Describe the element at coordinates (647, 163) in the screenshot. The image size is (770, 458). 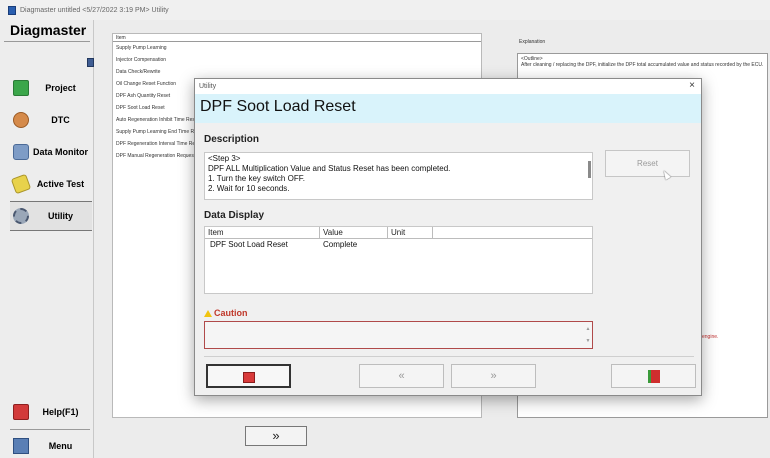
I see `reset-button: Reset` at that location.